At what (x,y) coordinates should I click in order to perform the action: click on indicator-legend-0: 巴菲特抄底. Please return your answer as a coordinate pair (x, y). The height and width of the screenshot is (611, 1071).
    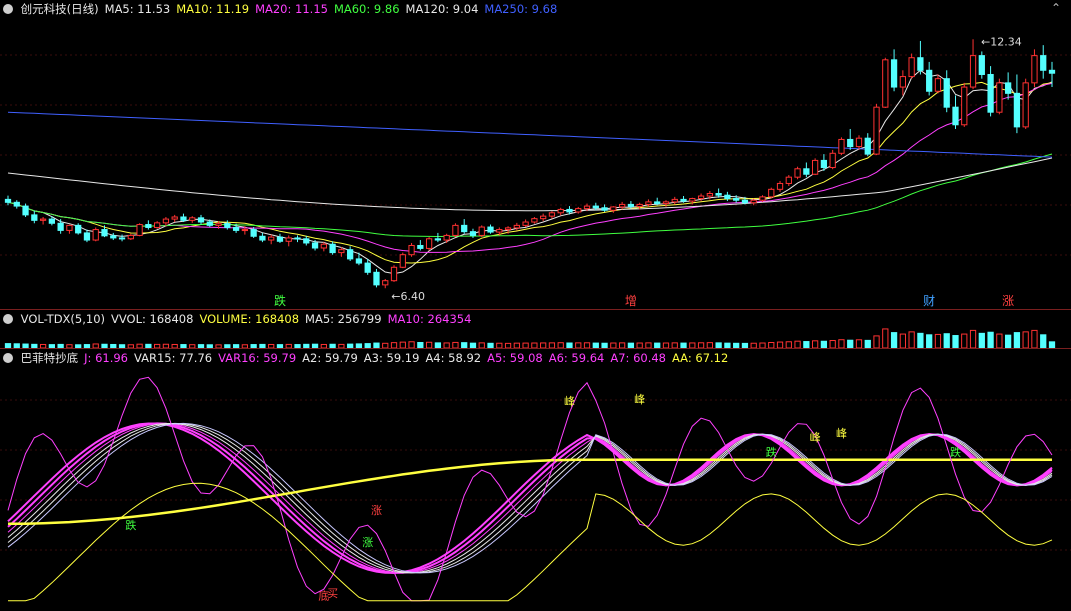
    Looking at the image, I should click on (49, 358).